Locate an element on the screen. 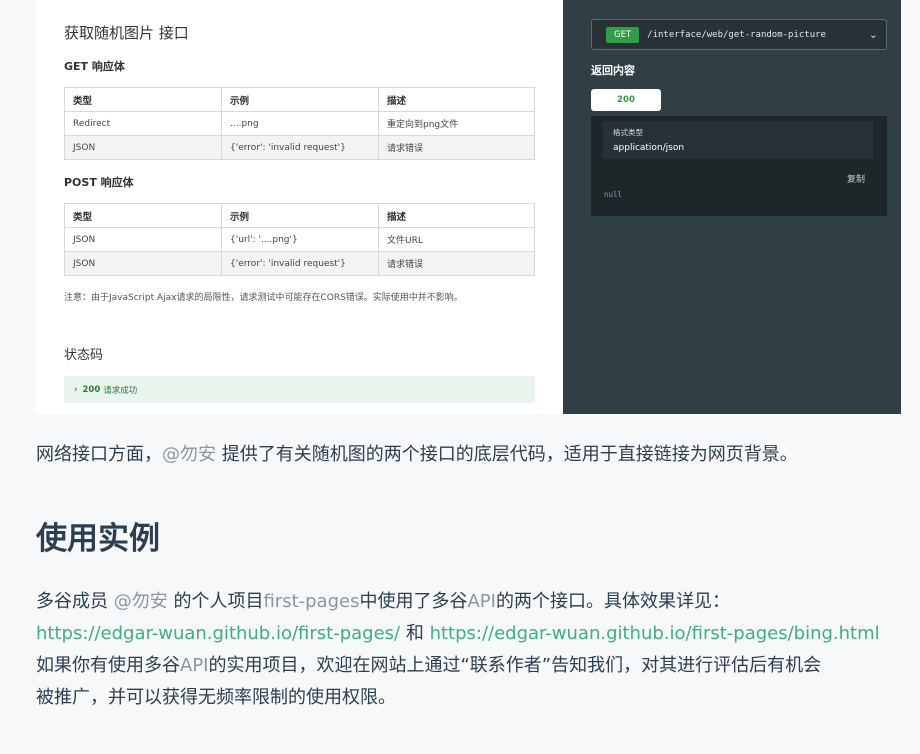 This screenshot has width=920, height=754. status-code-title: 状态码 is located at coordinates (84, 355).